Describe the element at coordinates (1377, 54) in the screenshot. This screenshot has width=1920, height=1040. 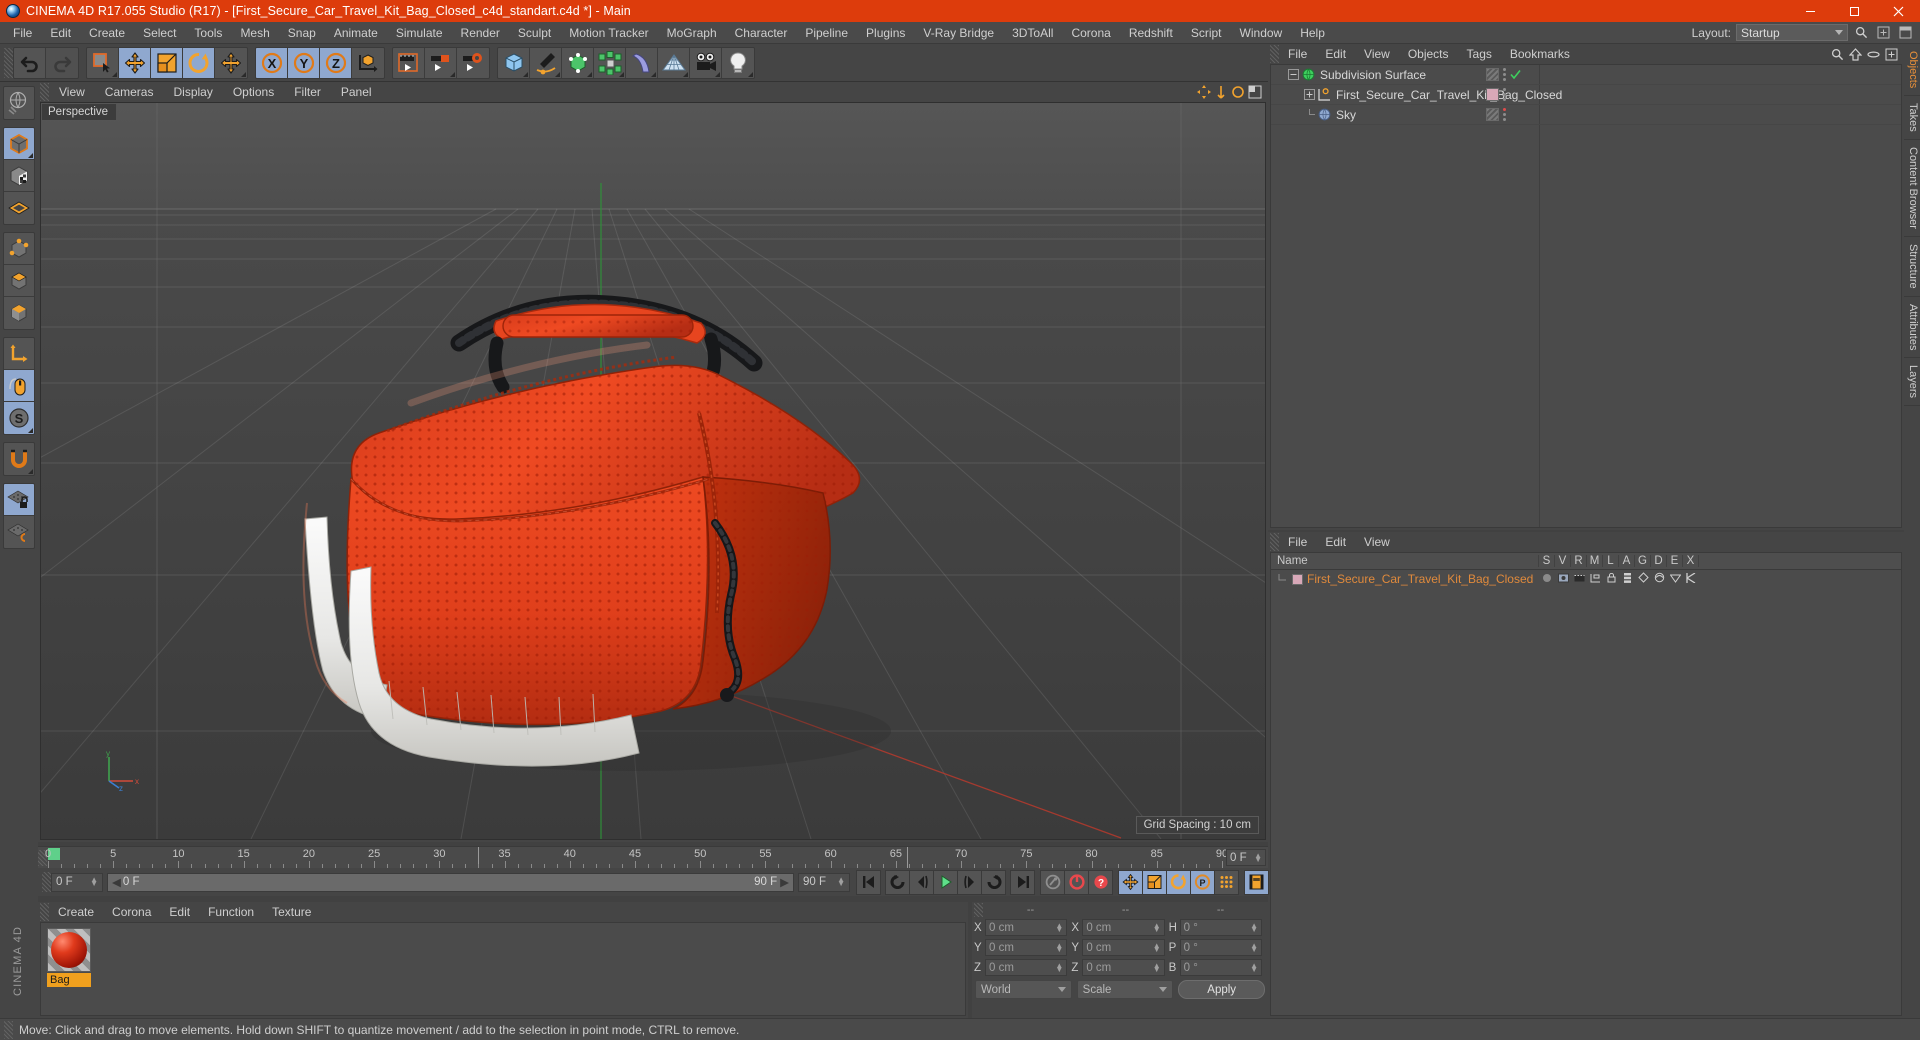
I see `object-menu-view: View` at that location.